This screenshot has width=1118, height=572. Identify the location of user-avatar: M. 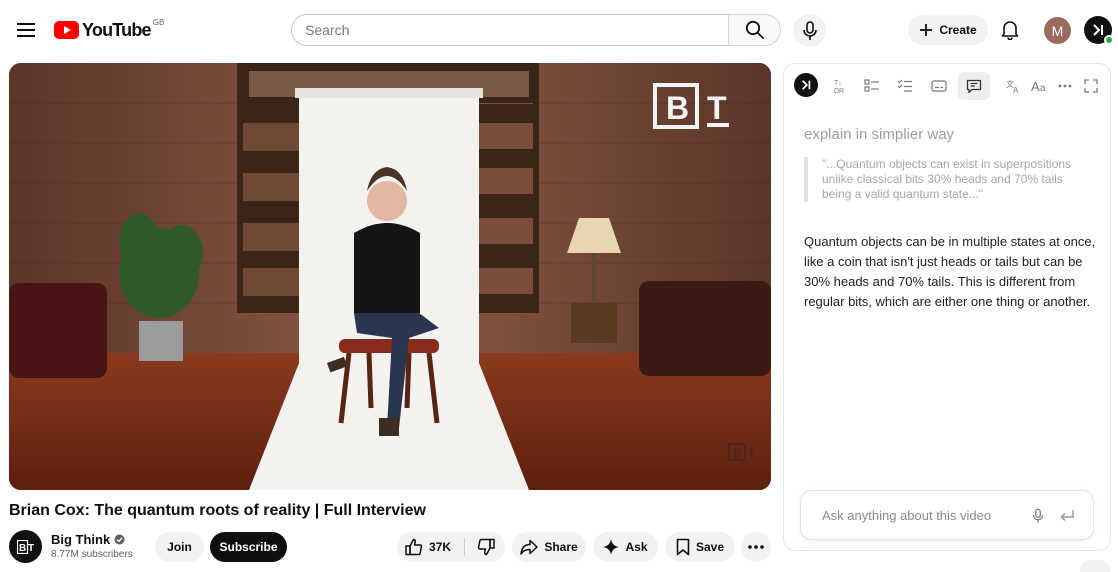
(1057, 30).